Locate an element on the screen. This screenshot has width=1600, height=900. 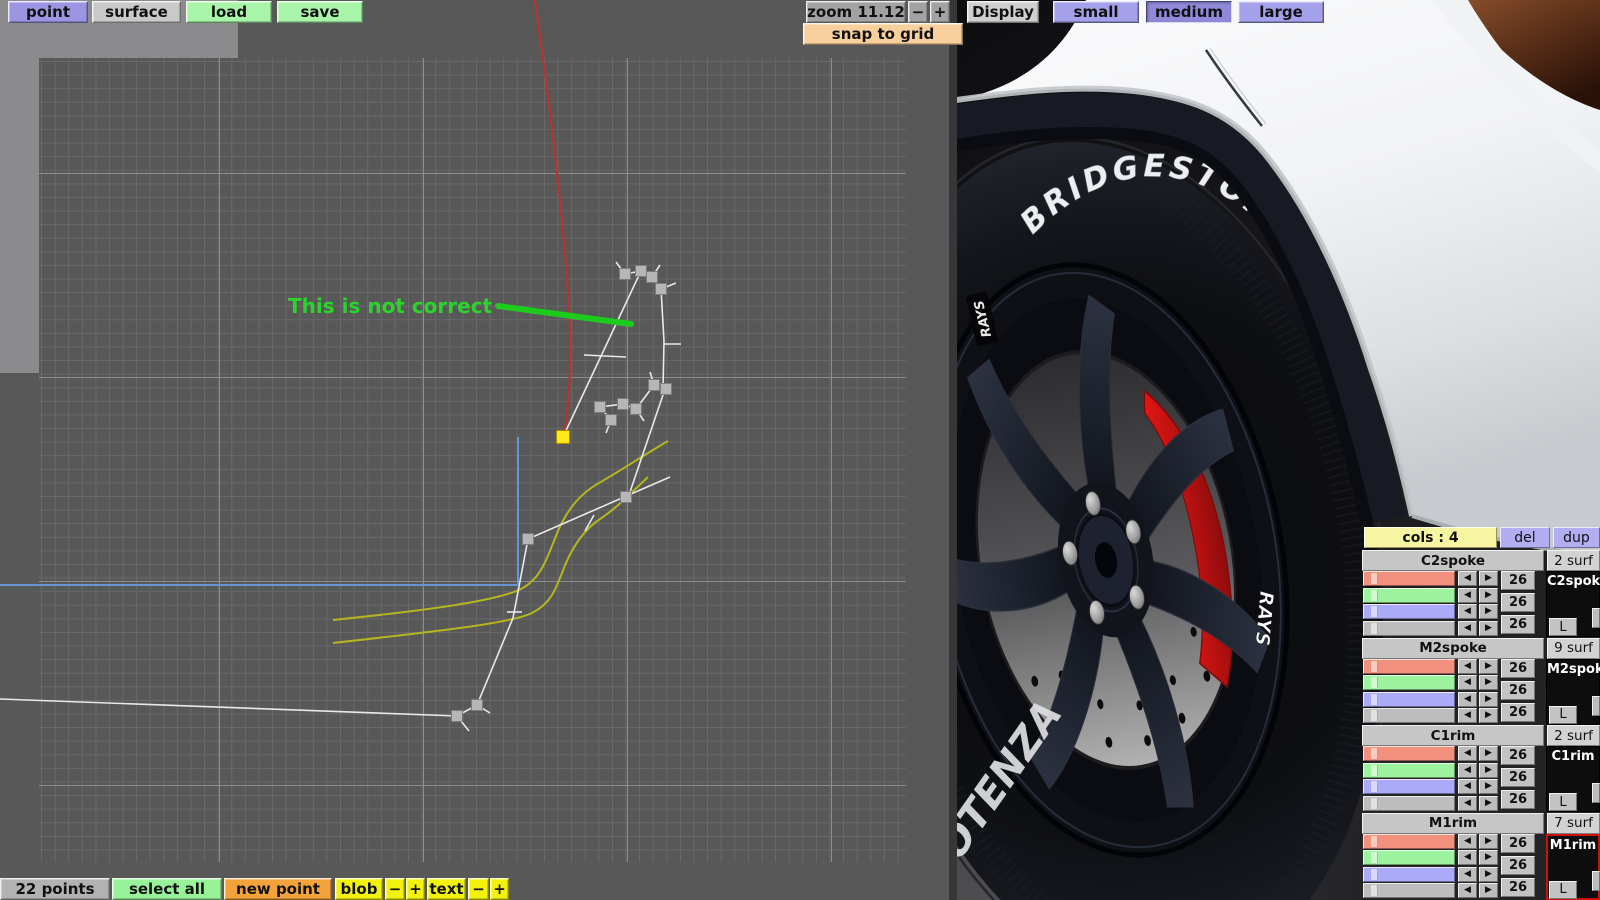
group-name-C2spoke: C2spoke is located at coordinates (1453, 560).